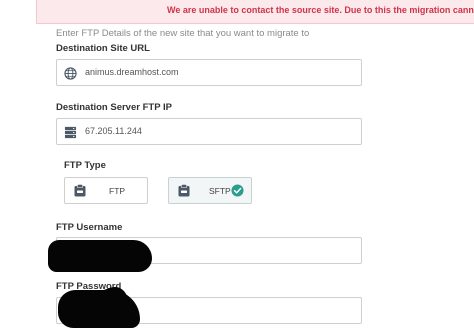 The height and width of the screenshot is (328, 474). I want to click on ftp-type-option-sftp: SFTP, so click(210, 190).